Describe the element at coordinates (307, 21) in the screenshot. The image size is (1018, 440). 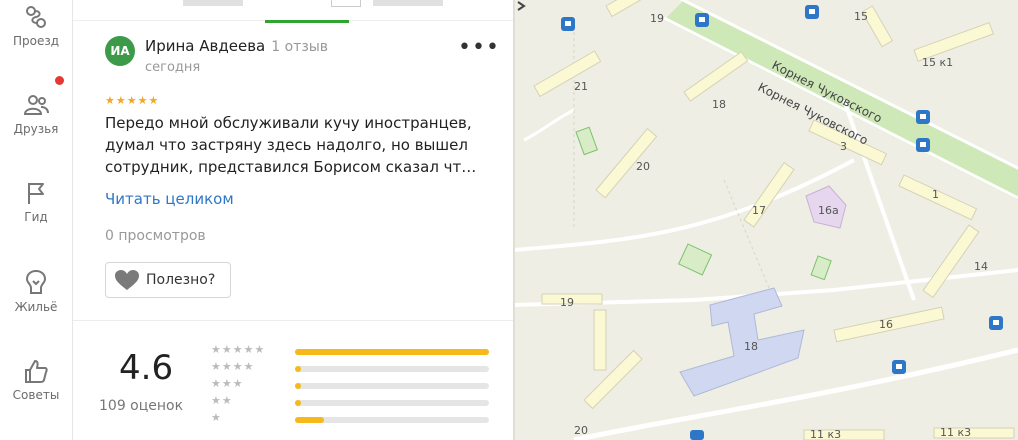
I see `active-tab-indicator` at that location.